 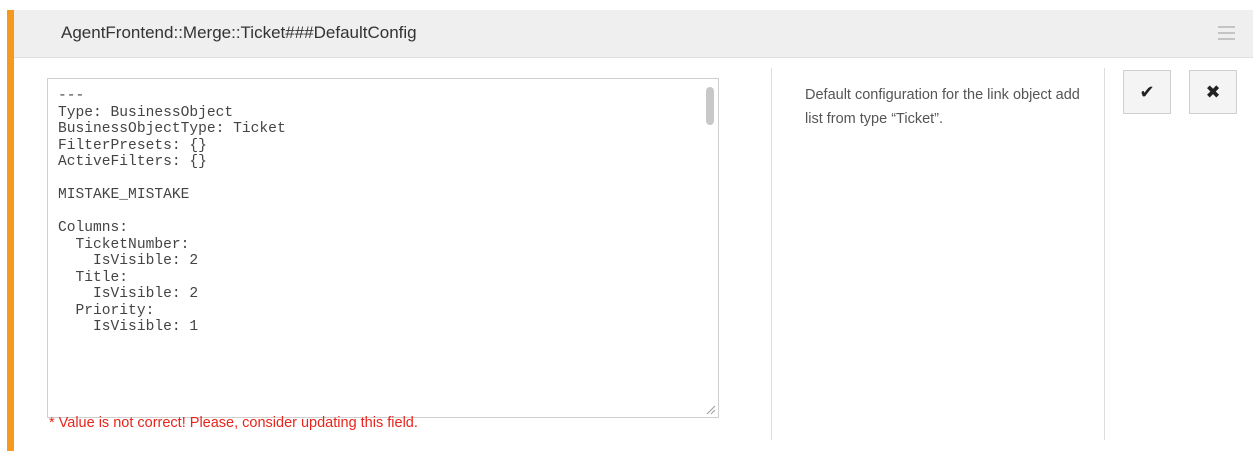 I want to click on hamburger-menu-icon, so click(x=1226, y=33).